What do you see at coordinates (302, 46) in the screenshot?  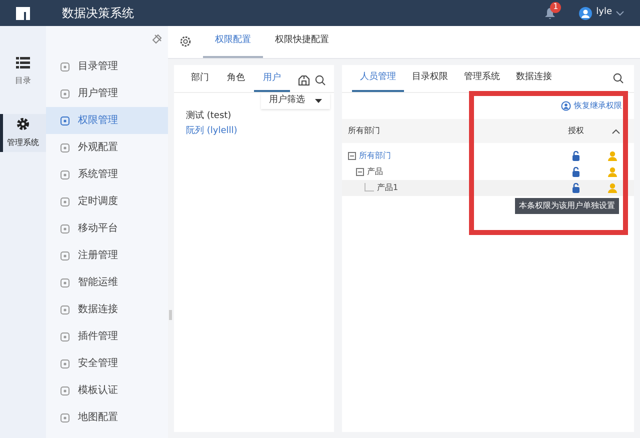 I see `tab: 权限快捷配置` at bounding box center [302, 46].